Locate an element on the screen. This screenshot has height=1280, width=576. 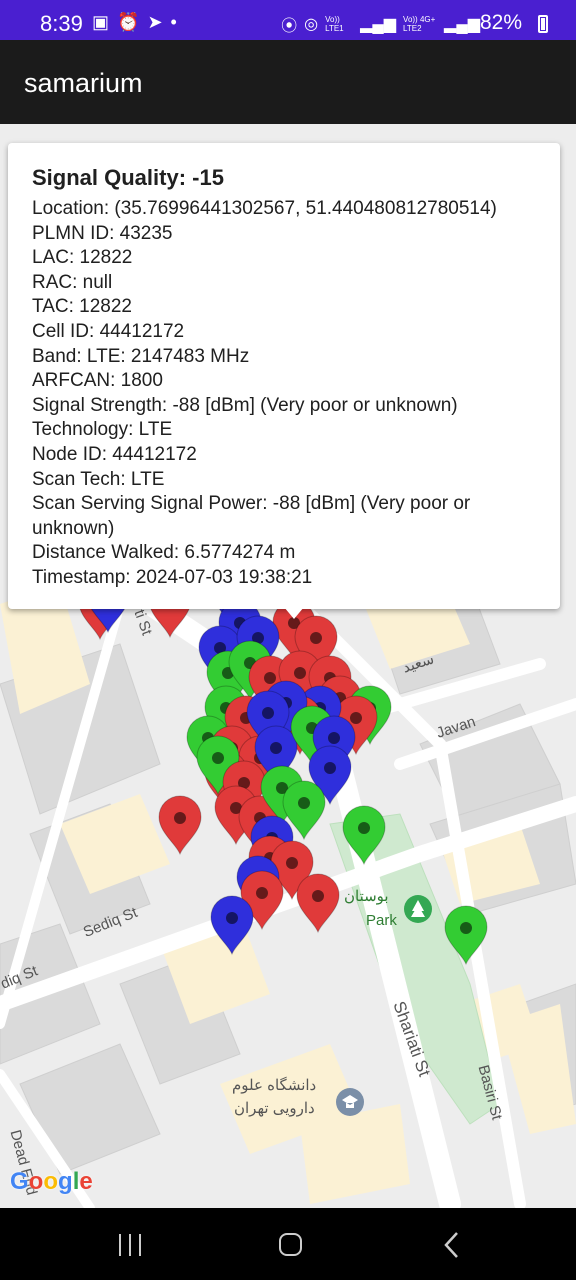
home-icon is located at coordinates (290, 1245).